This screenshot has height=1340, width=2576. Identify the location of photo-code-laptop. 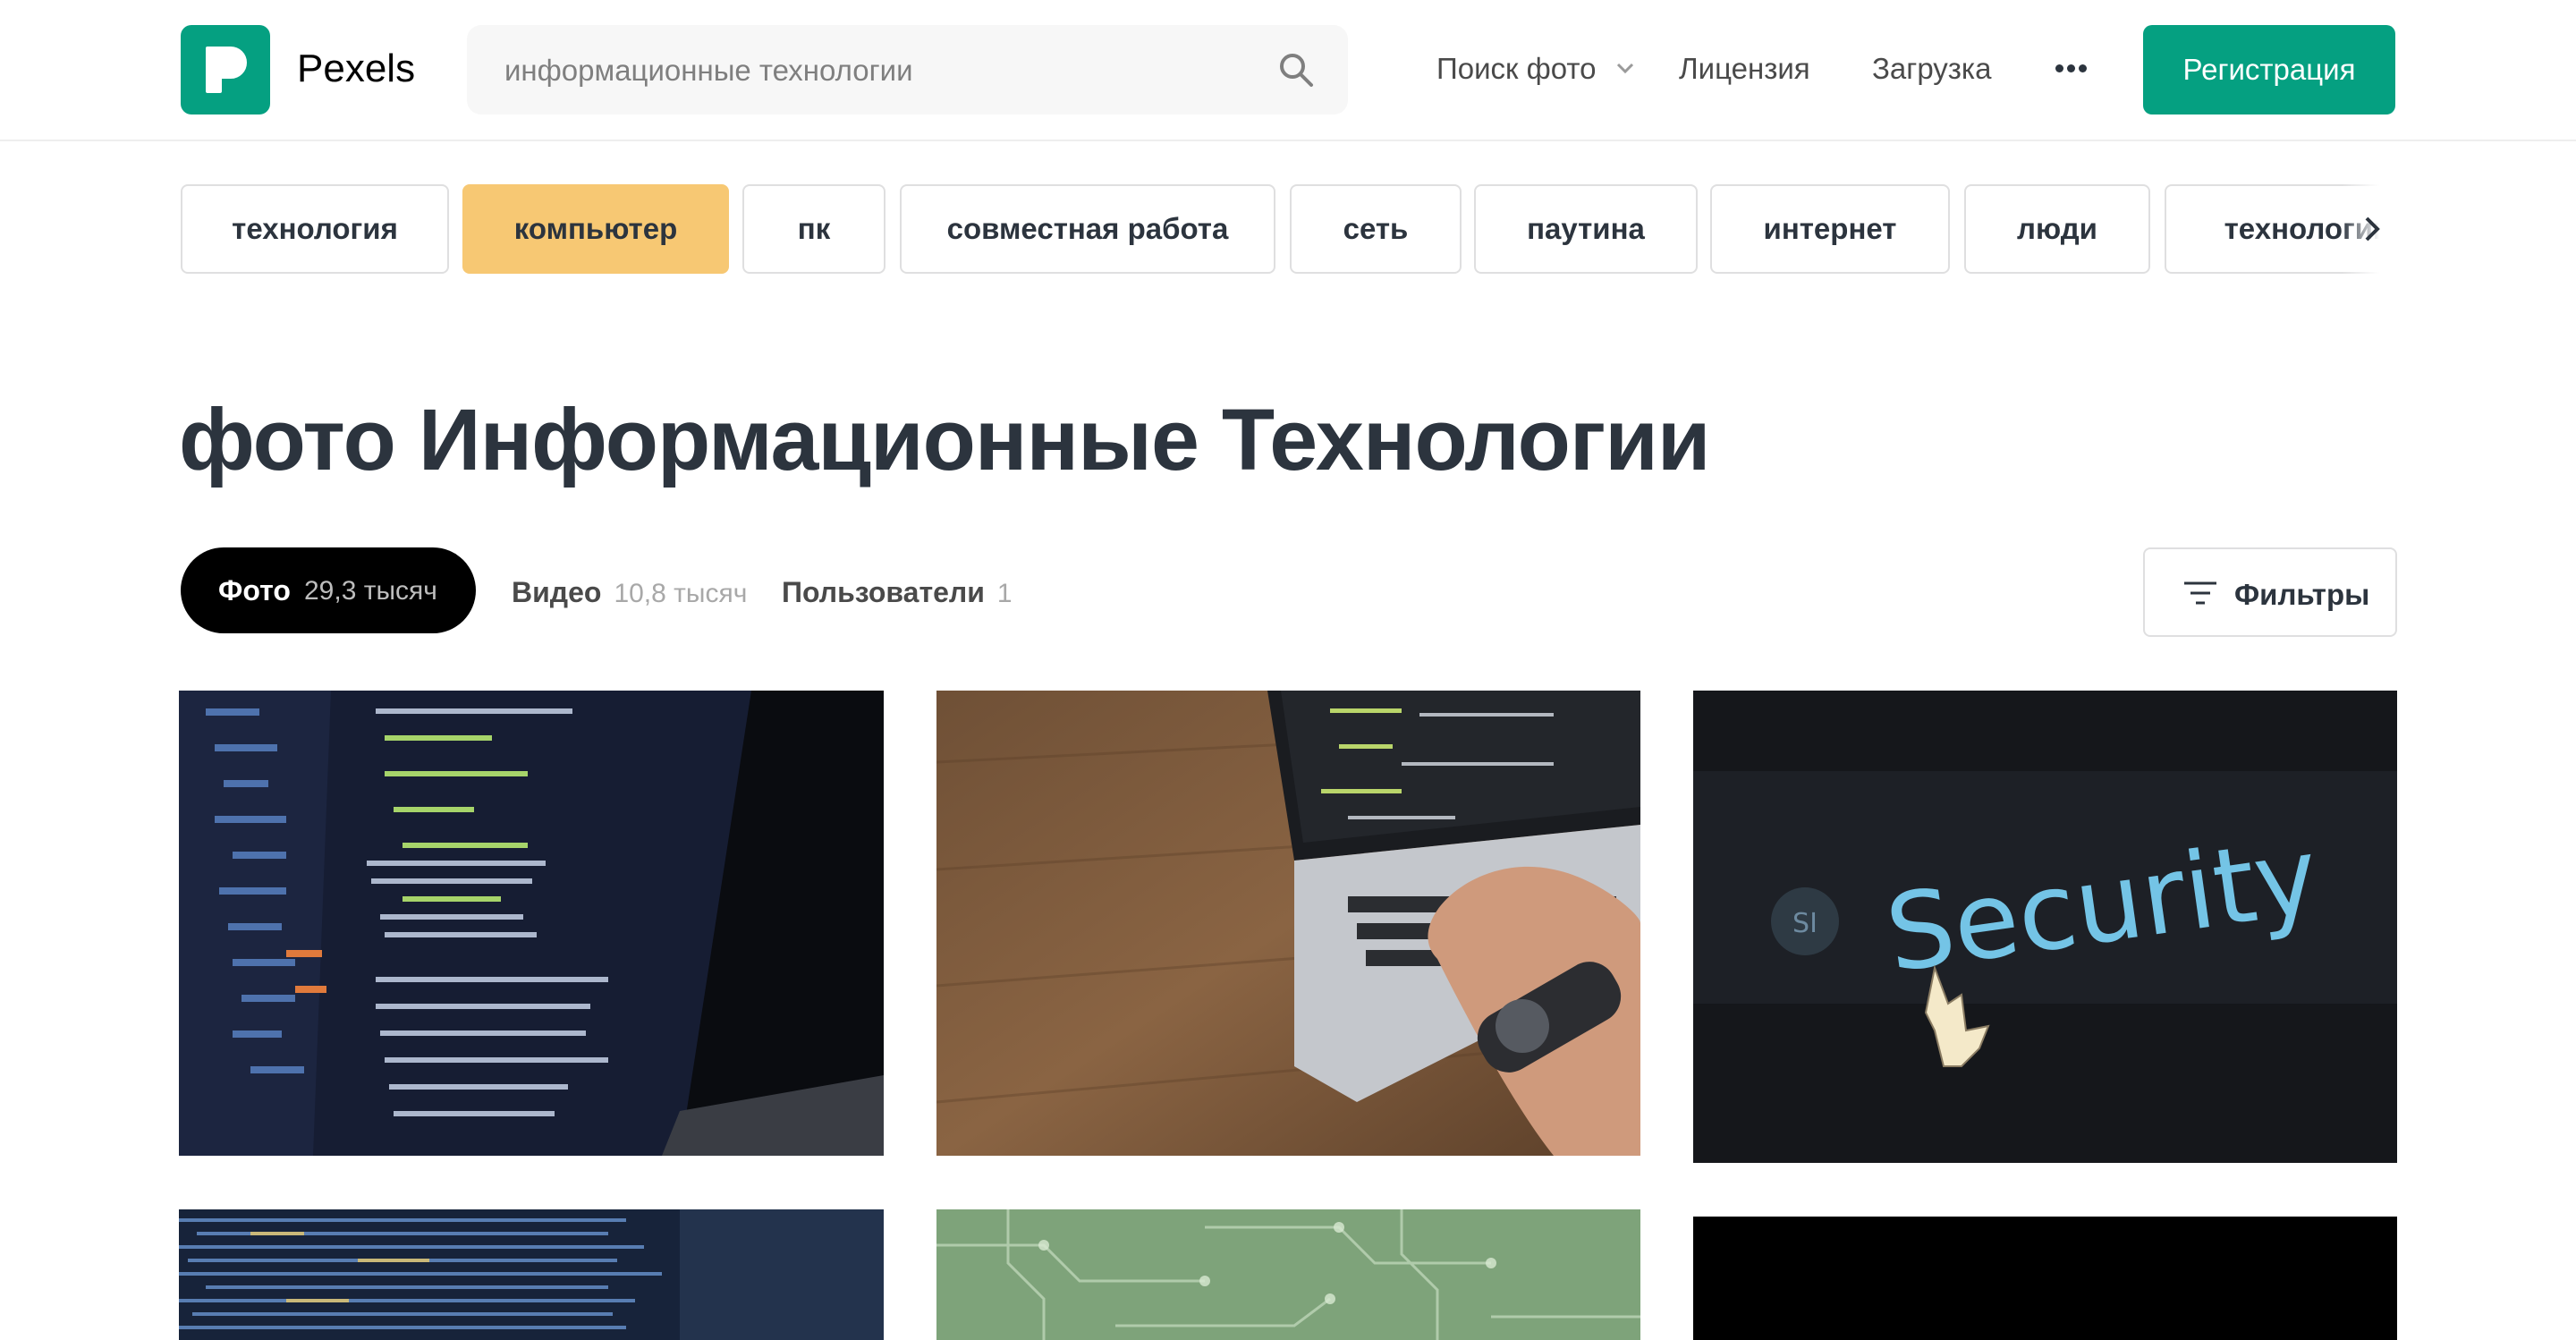
(531, 924).